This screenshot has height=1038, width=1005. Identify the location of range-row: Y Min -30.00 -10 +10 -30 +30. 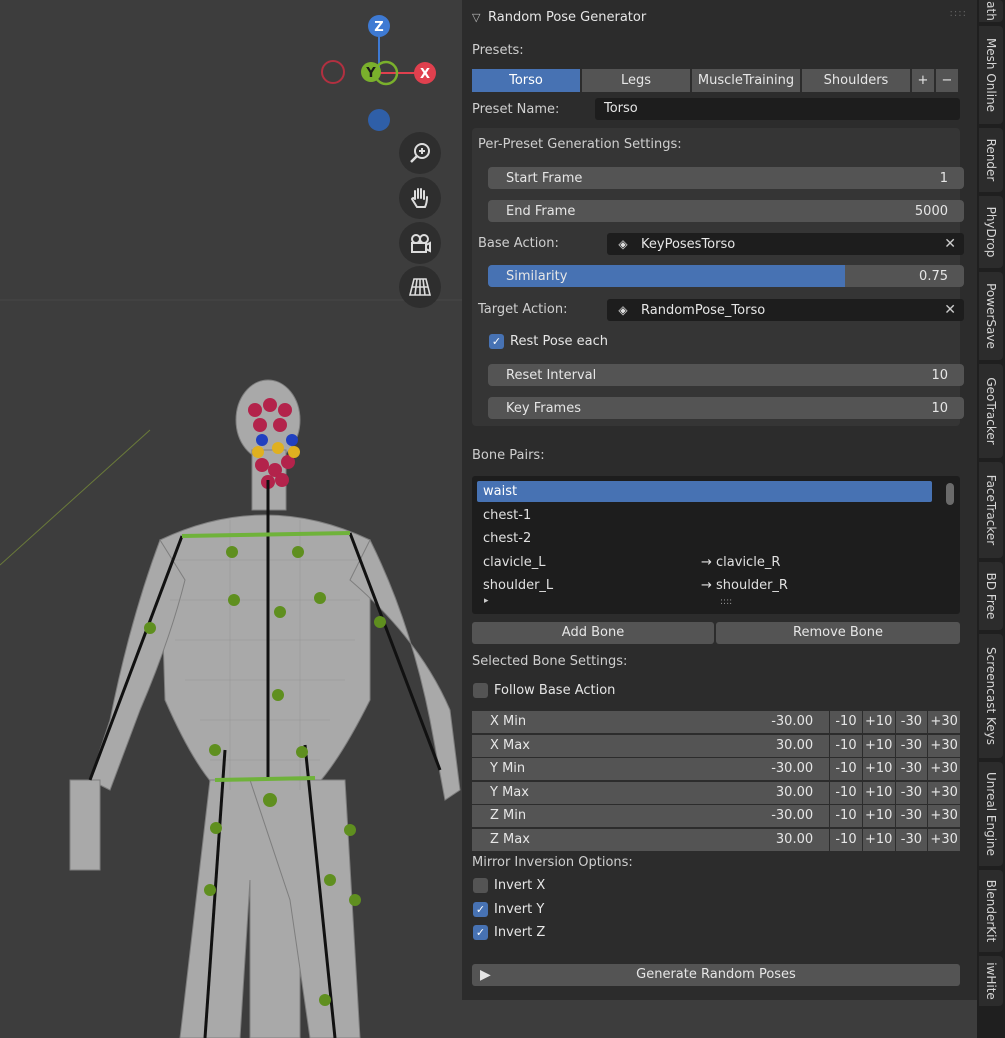
(716, 769).